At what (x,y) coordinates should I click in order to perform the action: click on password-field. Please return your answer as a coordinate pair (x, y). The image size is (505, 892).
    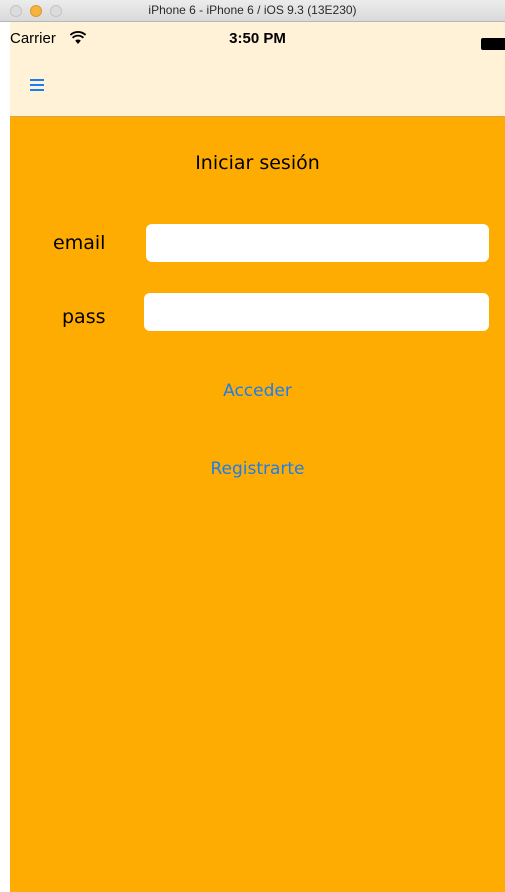
    Looking at the image, I should click on (316, 312).